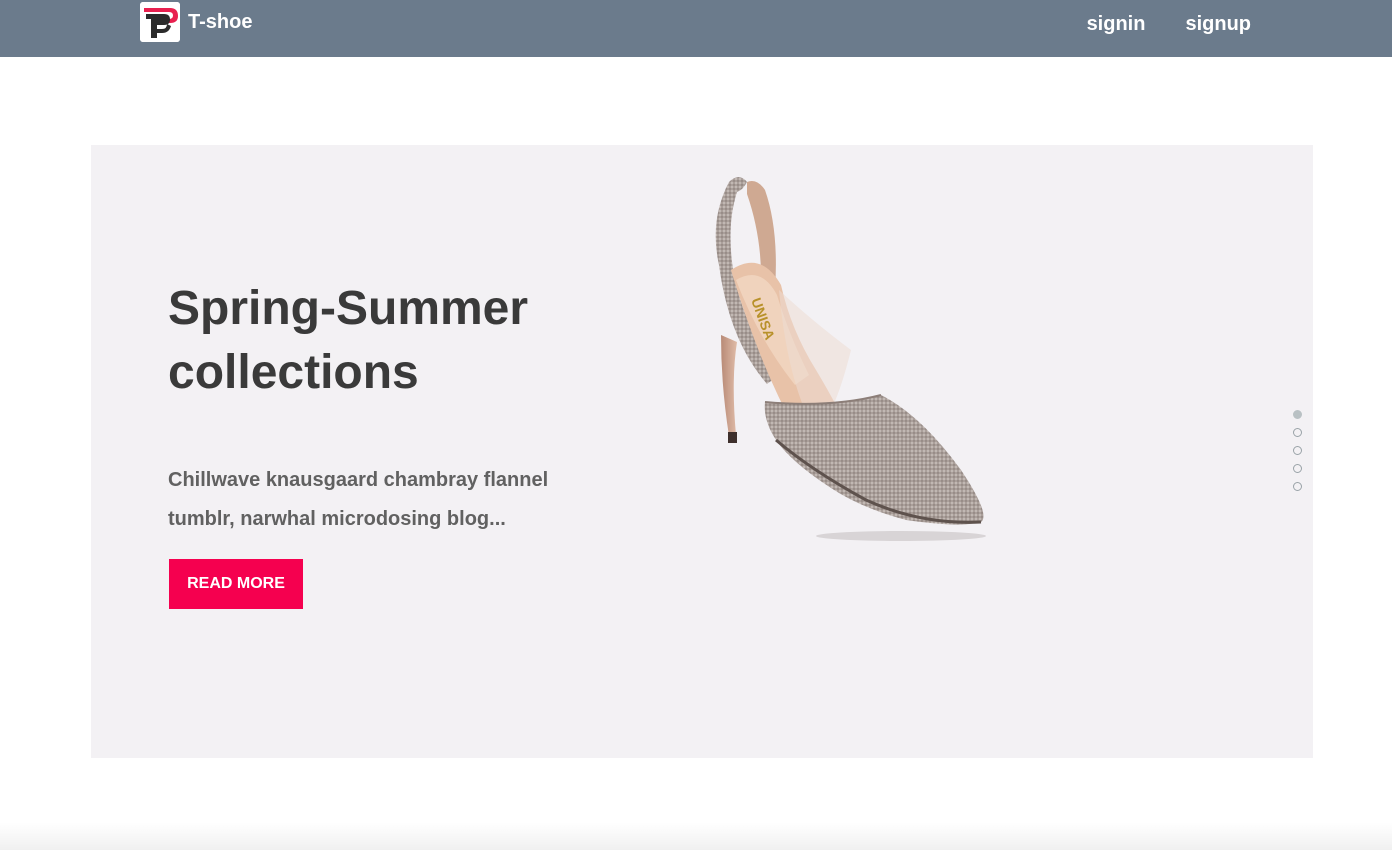 This screenshot has height=850, width=1392. Describe the element at coordinates (696, 836) in the screenshot. I see `section-divider-shadow` at that location.